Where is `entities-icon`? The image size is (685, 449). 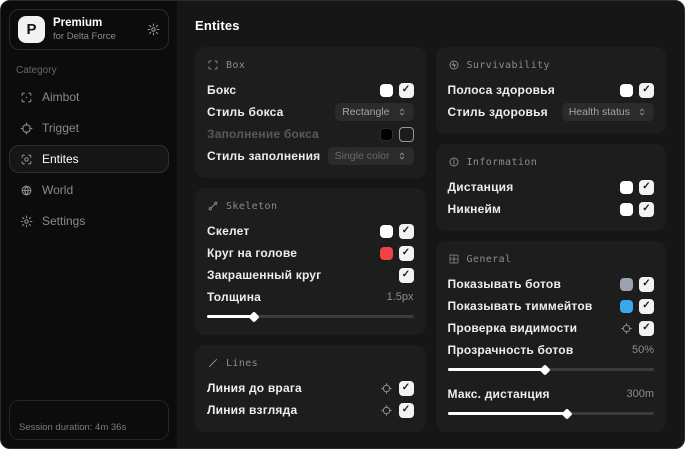
entities-icon is located at coordinates (26, 159).